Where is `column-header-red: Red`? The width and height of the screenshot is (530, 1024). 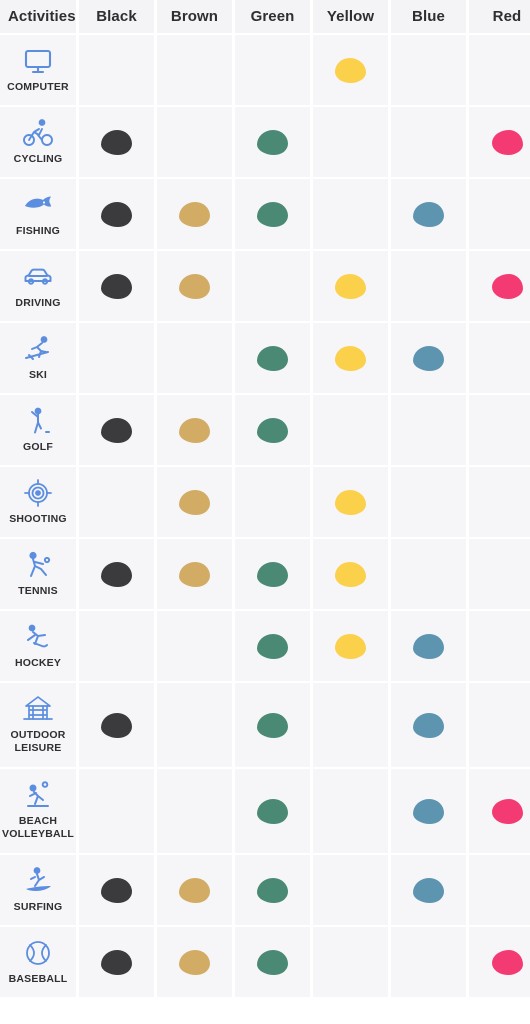 column-header-red: Red is located at coordinates (499, 16).